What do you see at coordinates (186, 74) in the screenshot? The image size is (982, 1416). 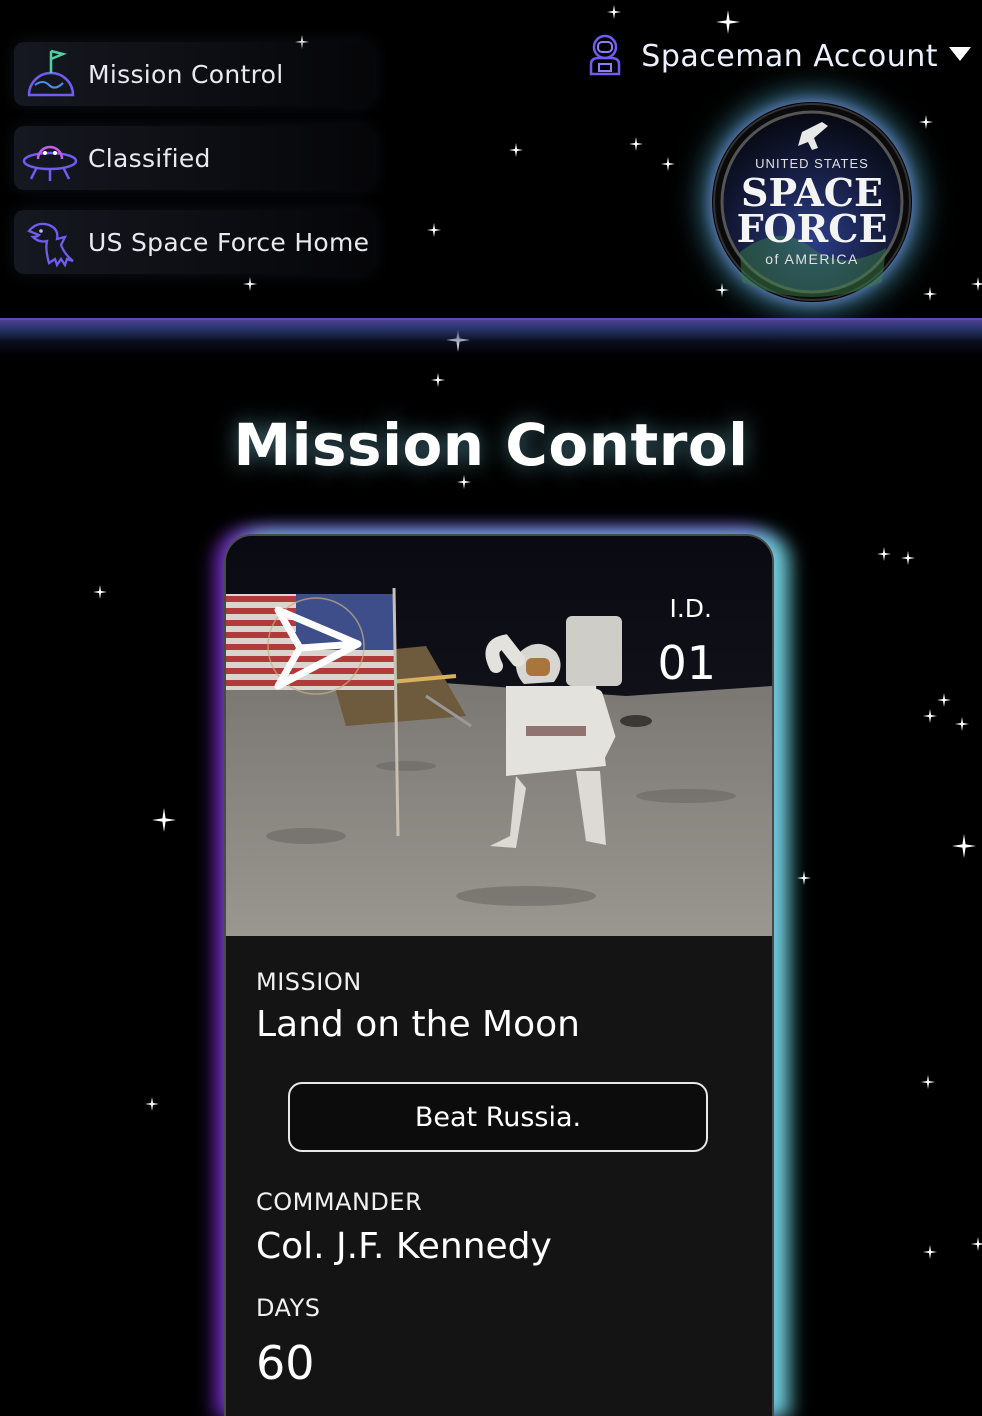 I see `nav-item-label: Mission Control` at bounding box center [186, 74].